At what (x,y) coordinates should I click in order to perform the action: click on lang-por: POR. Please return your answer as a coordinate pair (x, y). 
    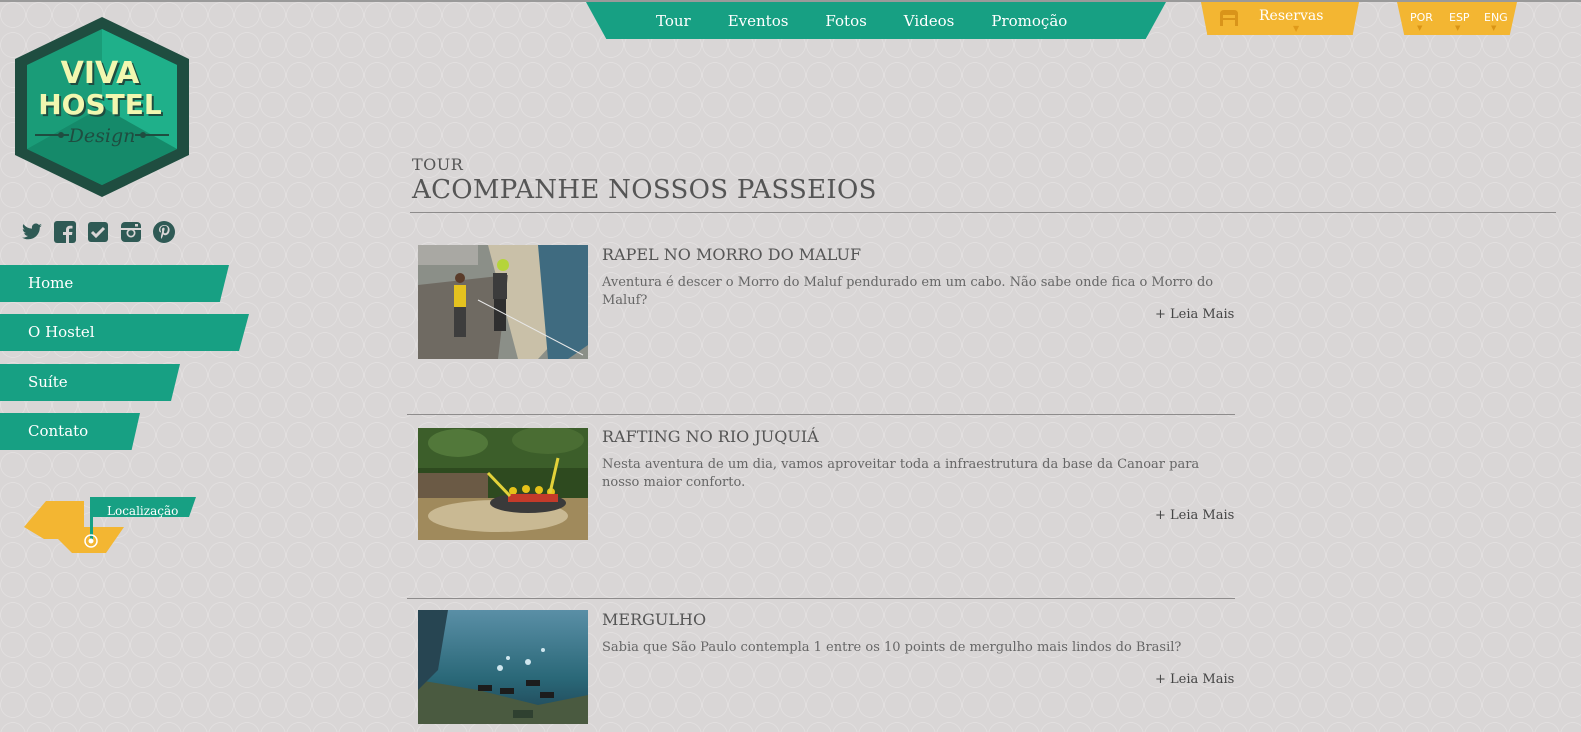
    Looking at the image, I should click on (1421, 17).